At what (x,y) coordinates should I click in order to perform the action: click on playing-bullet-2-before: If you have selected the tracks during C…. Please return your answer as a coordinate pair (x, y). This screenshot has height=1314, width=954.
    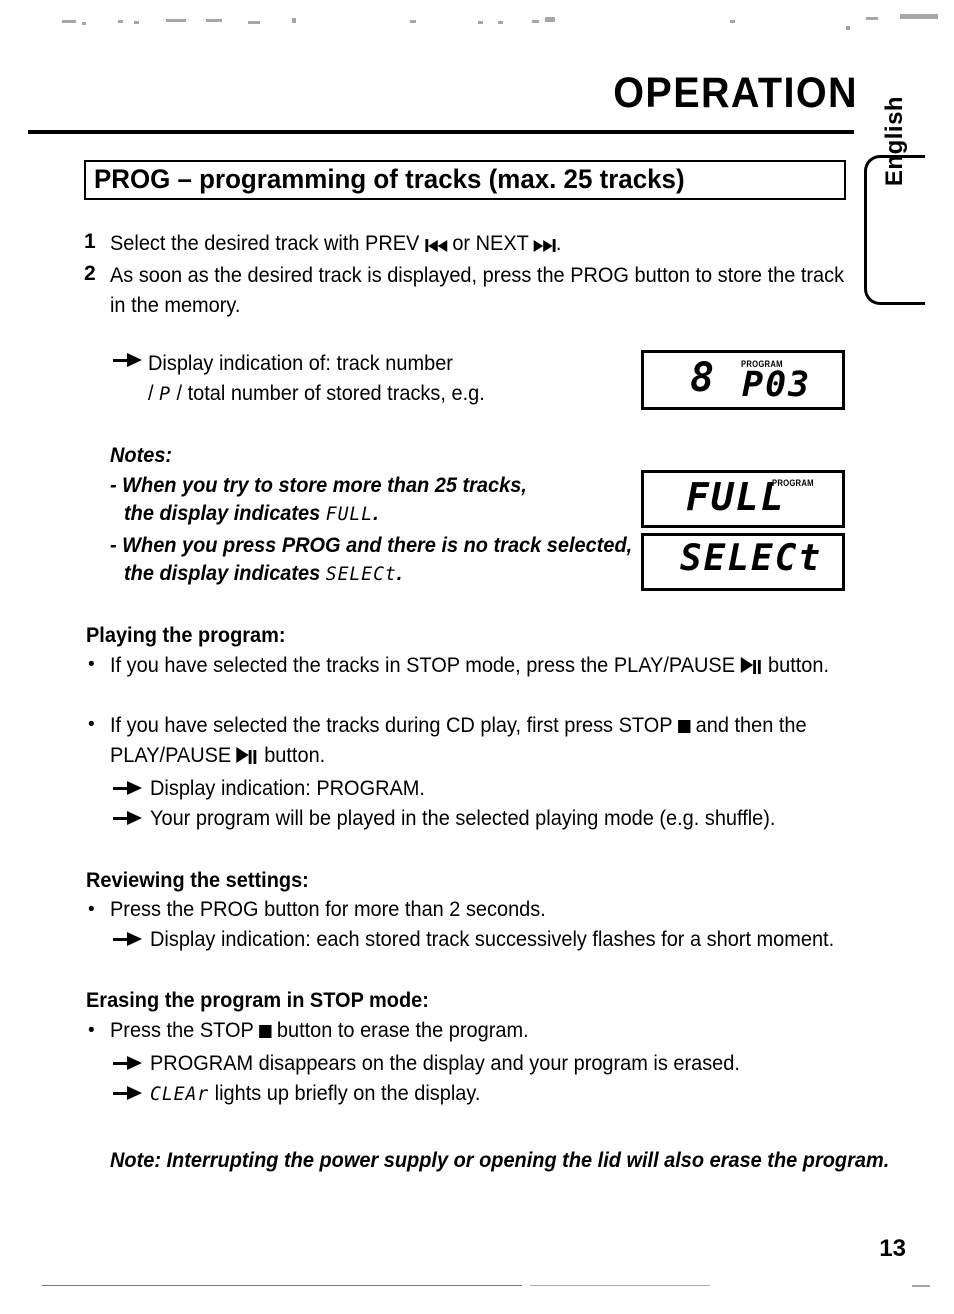
    Looking at the image, I should click on (391, 725).